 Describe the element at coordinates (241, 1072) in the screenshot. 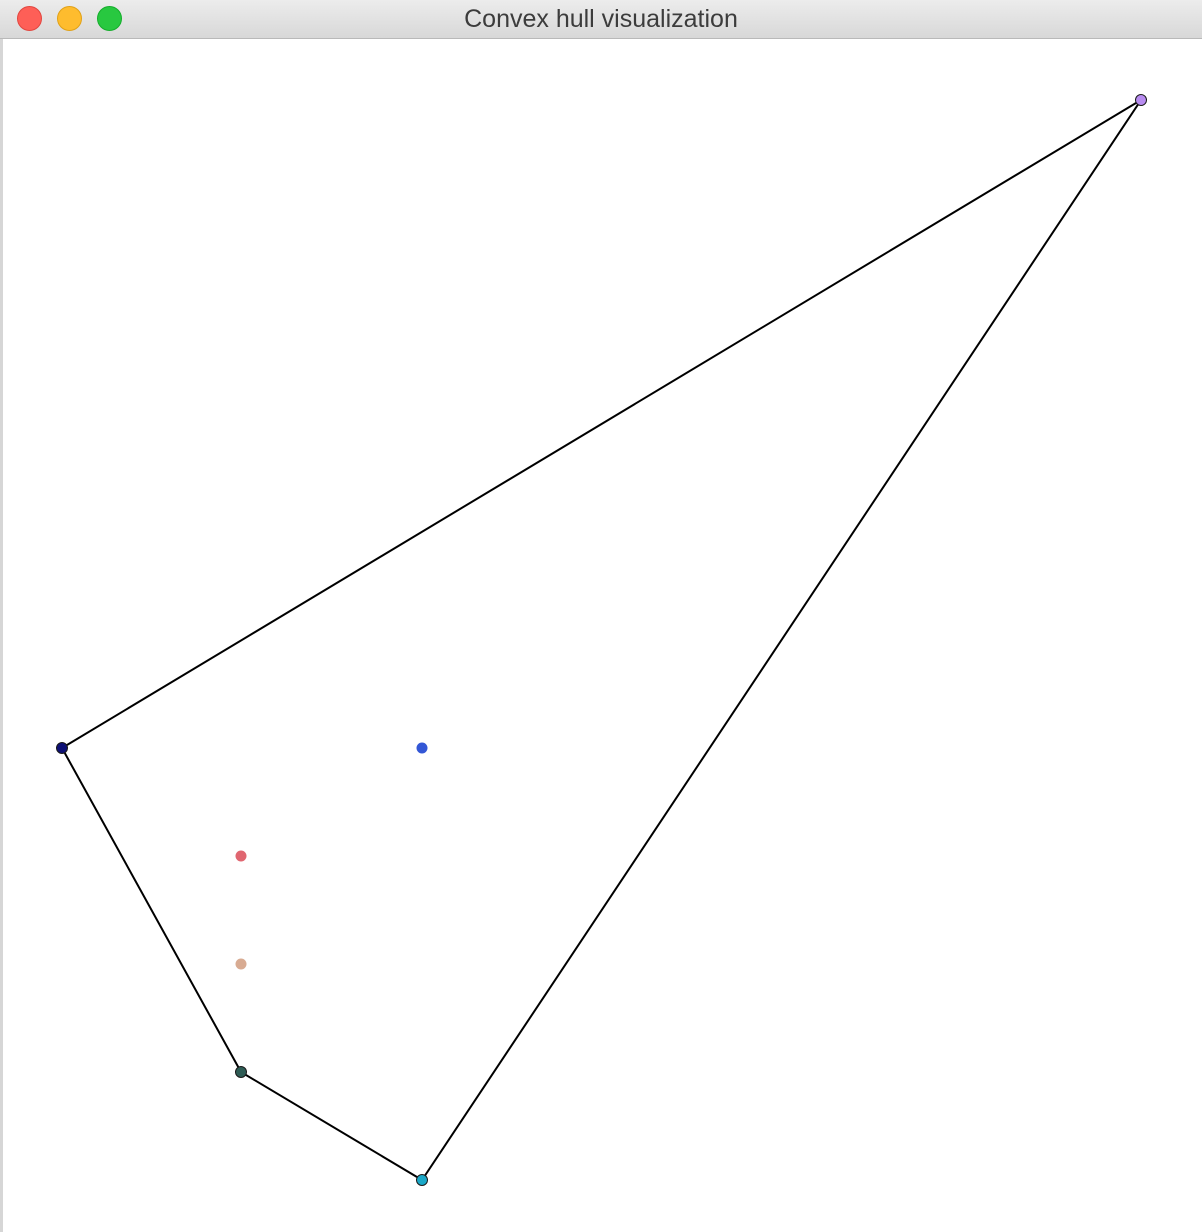

I see `point-p6` at that location.